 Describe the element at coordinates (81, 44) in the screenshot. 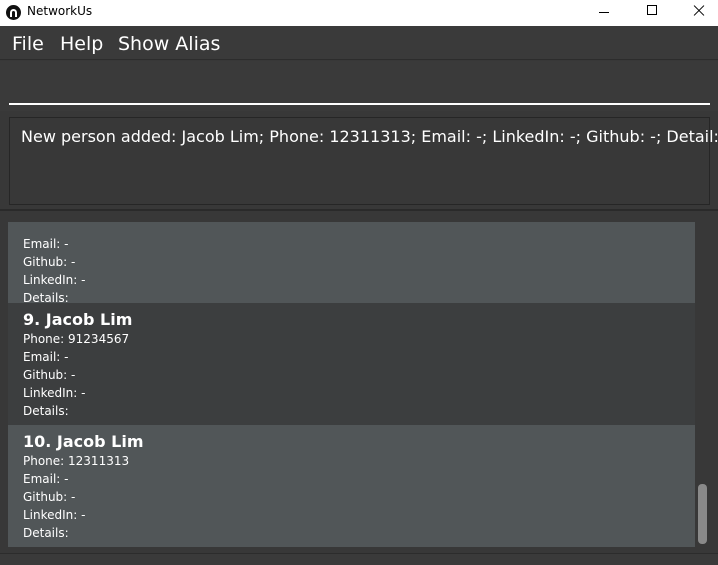

I see `menu-help: Help` at that location.